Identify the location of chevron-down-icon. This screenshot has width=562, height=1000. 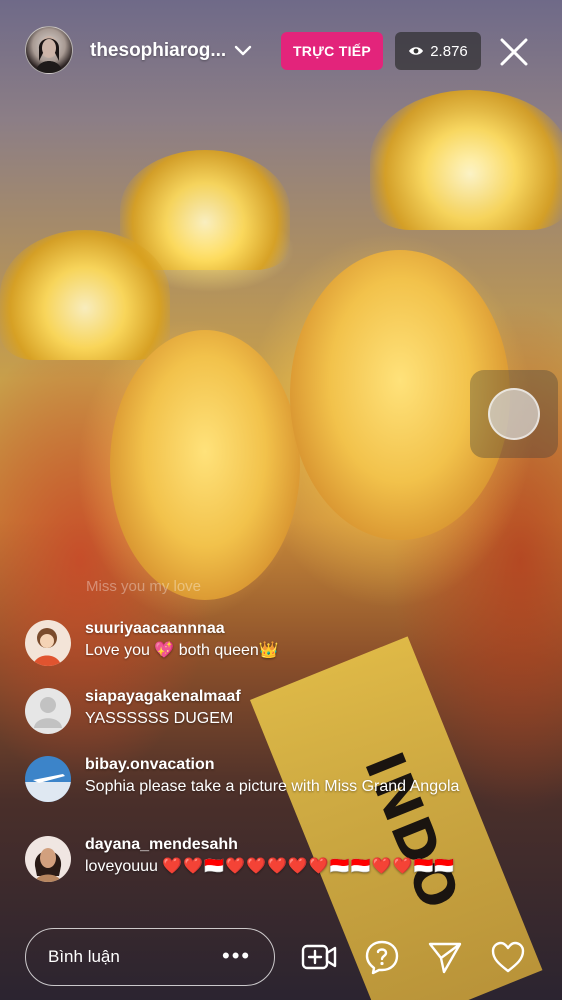
(243, 50).